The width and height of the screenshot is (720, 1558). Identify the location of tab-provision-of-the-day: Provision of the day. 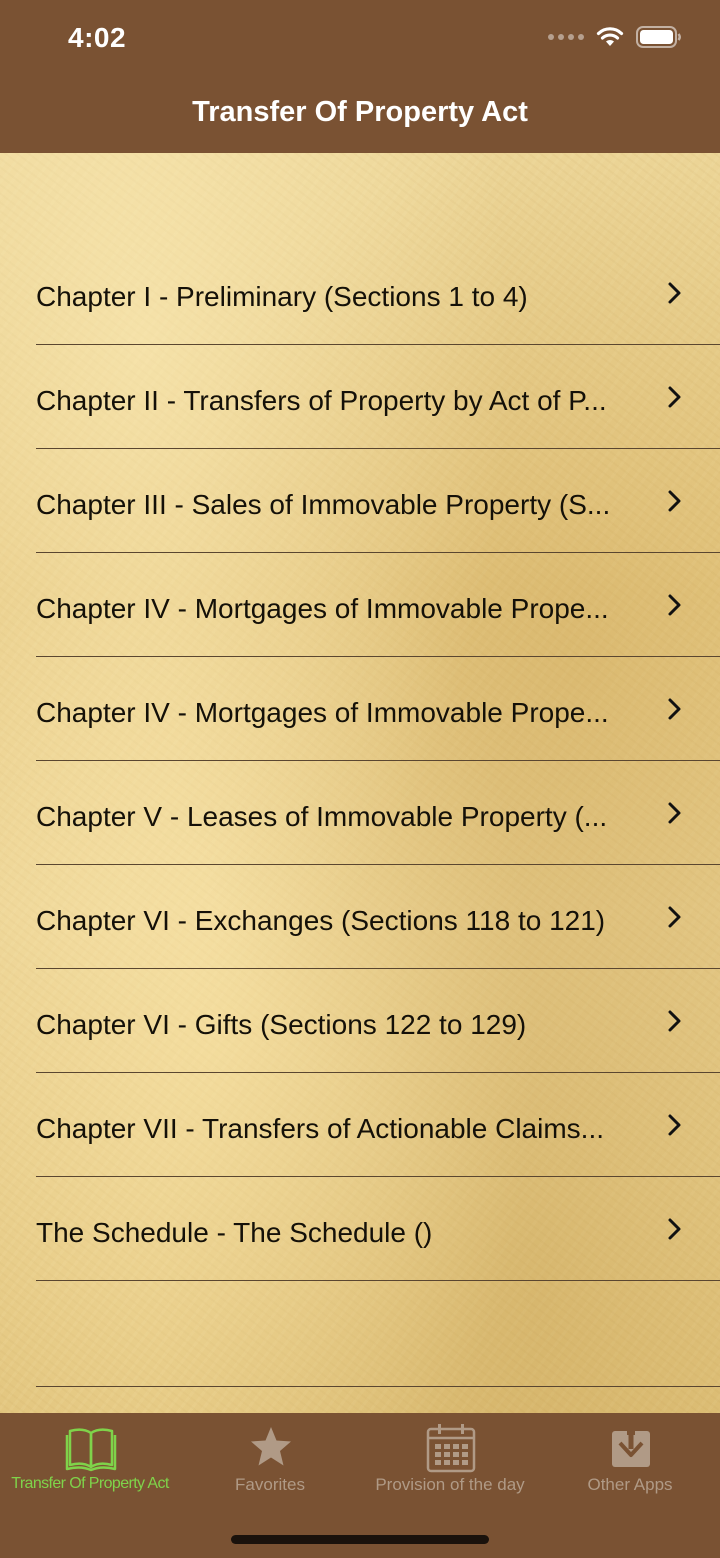
(450, 1463).